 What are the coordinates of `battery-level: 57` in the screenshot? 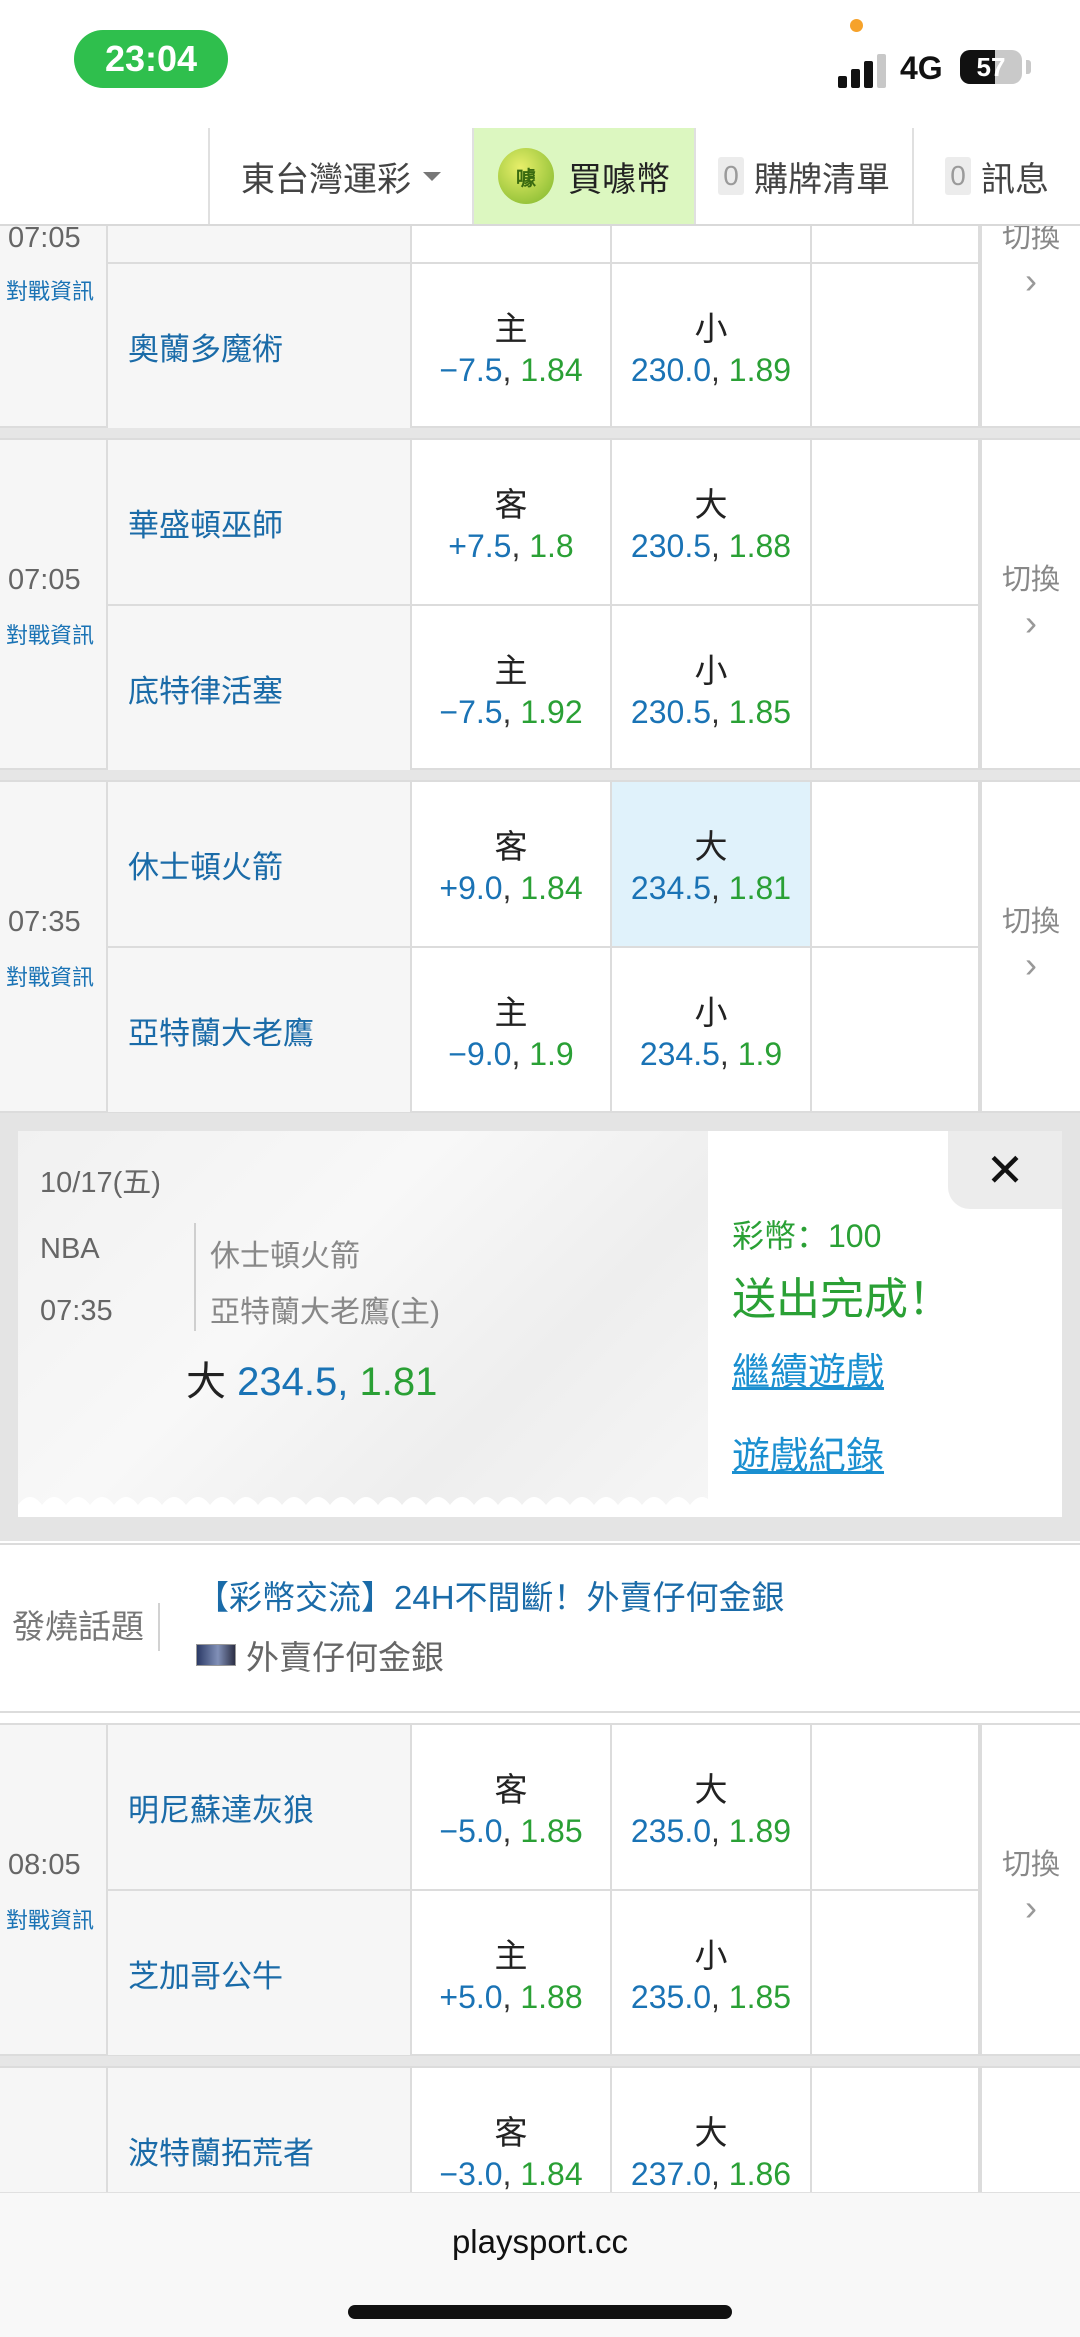 It's located at (991, 67).